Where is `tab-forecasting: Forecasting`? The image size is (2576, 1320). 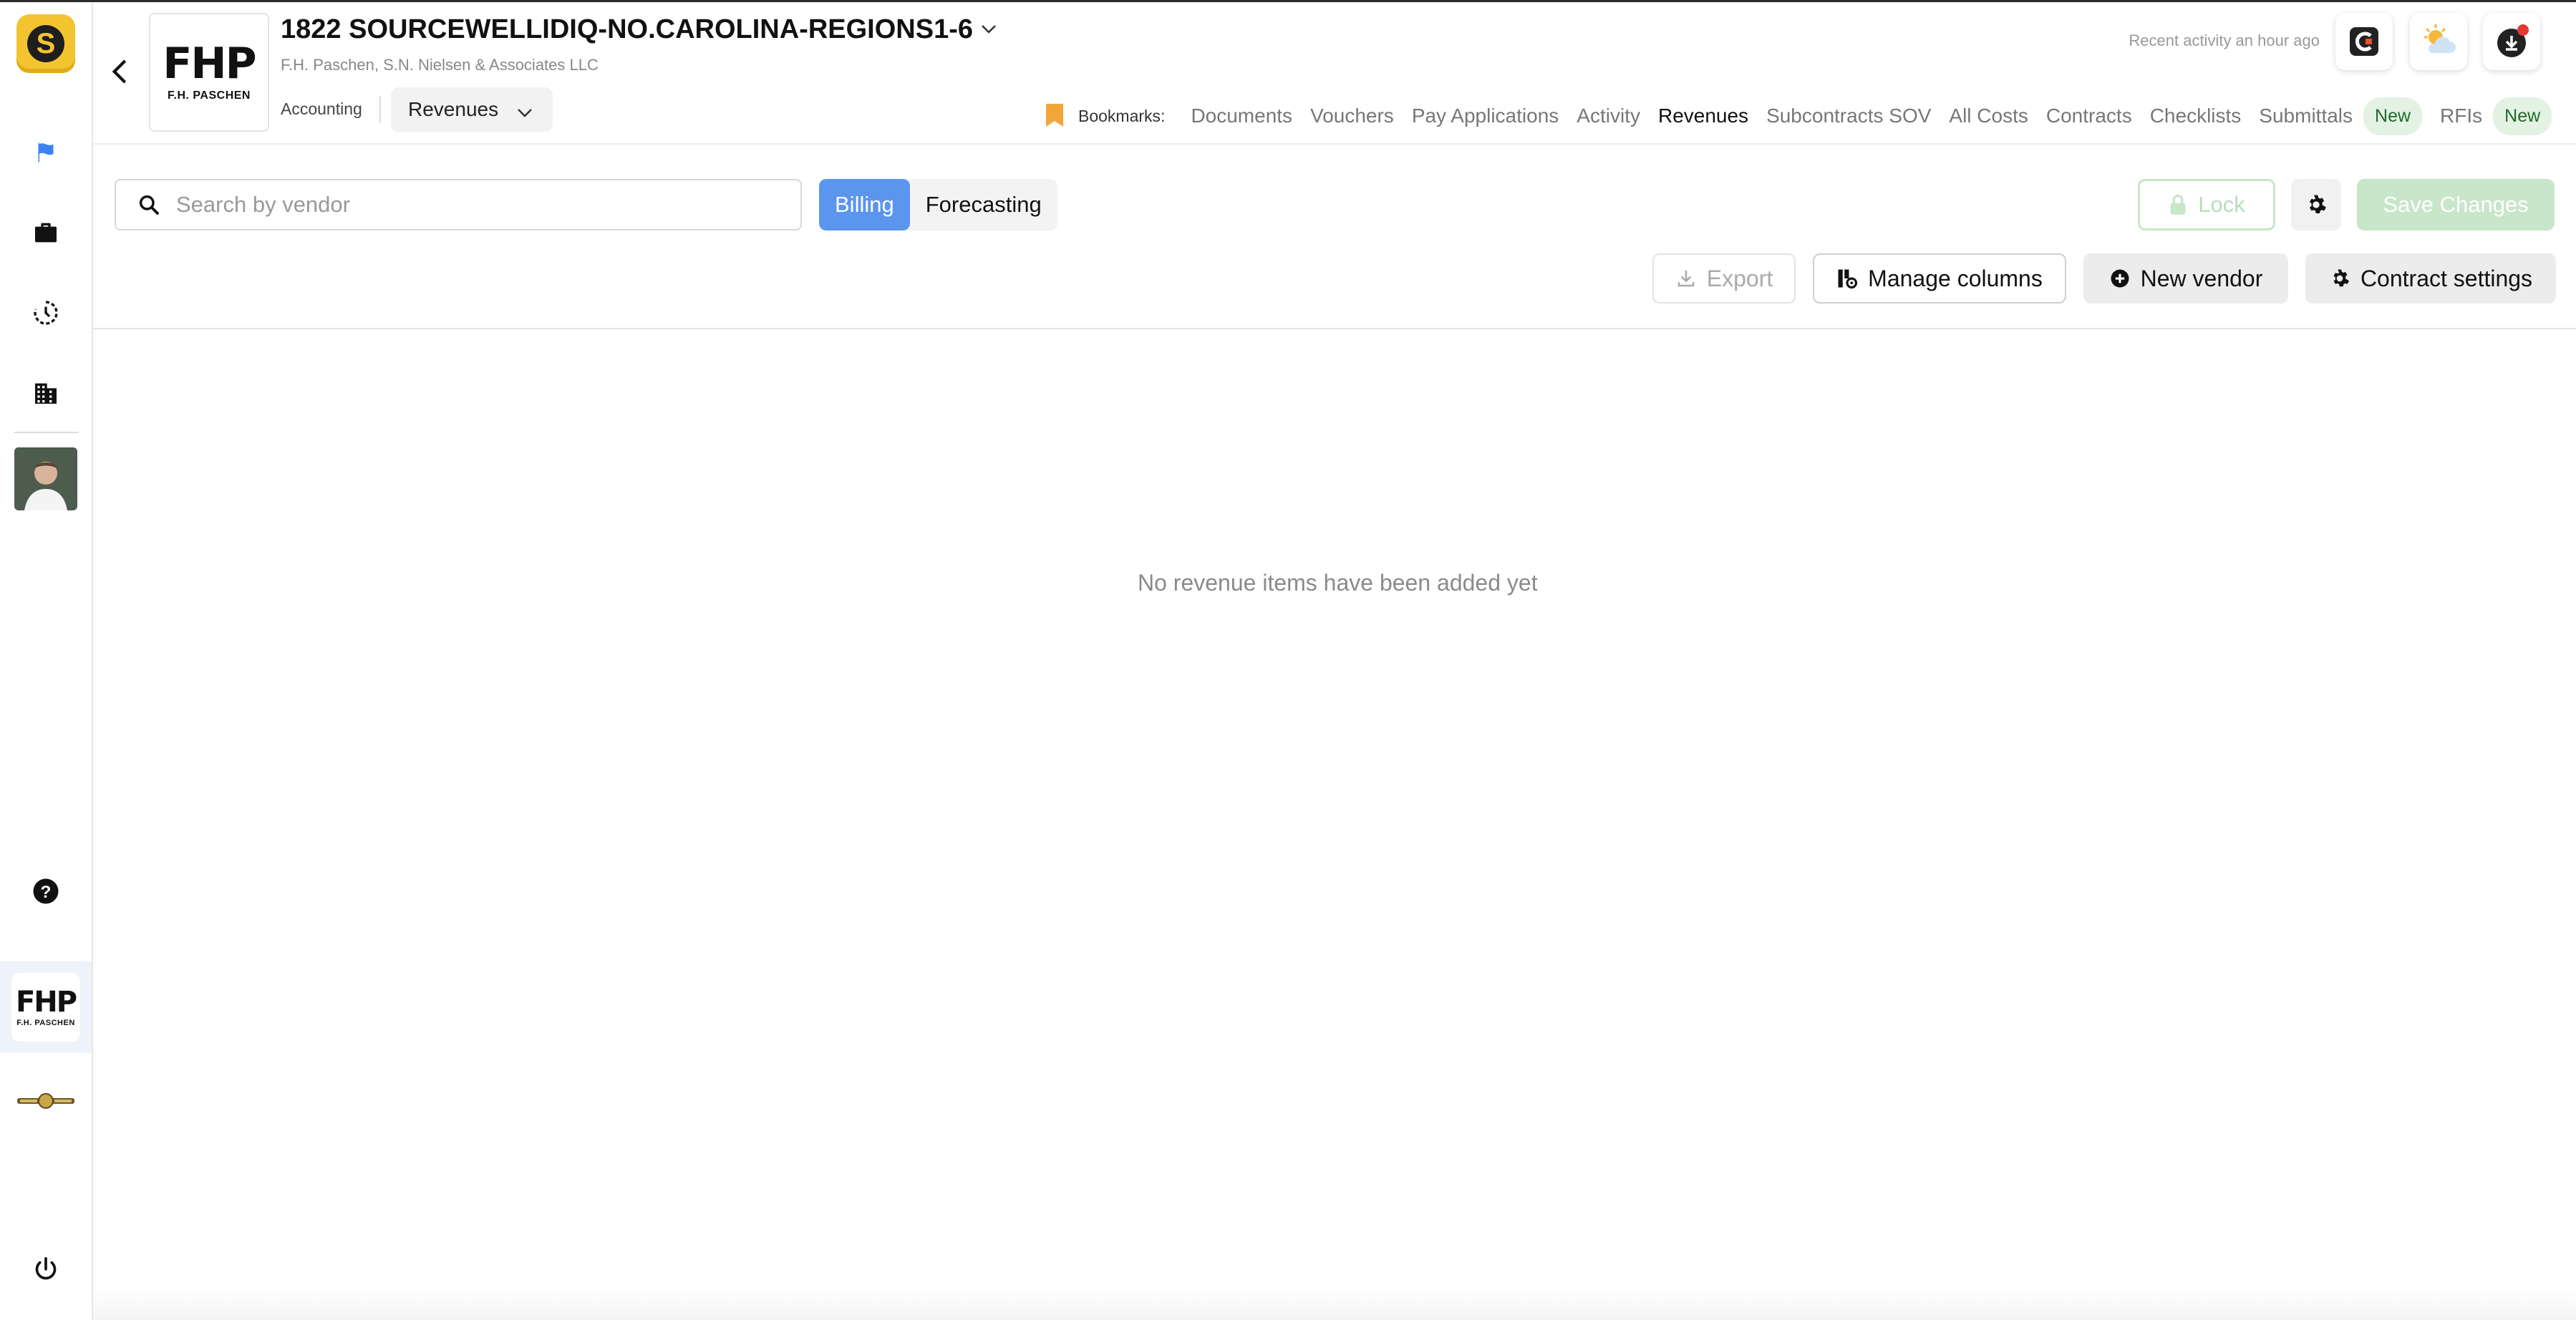 tab-forecasting: Forecasting is located at coordinates (983, 205).